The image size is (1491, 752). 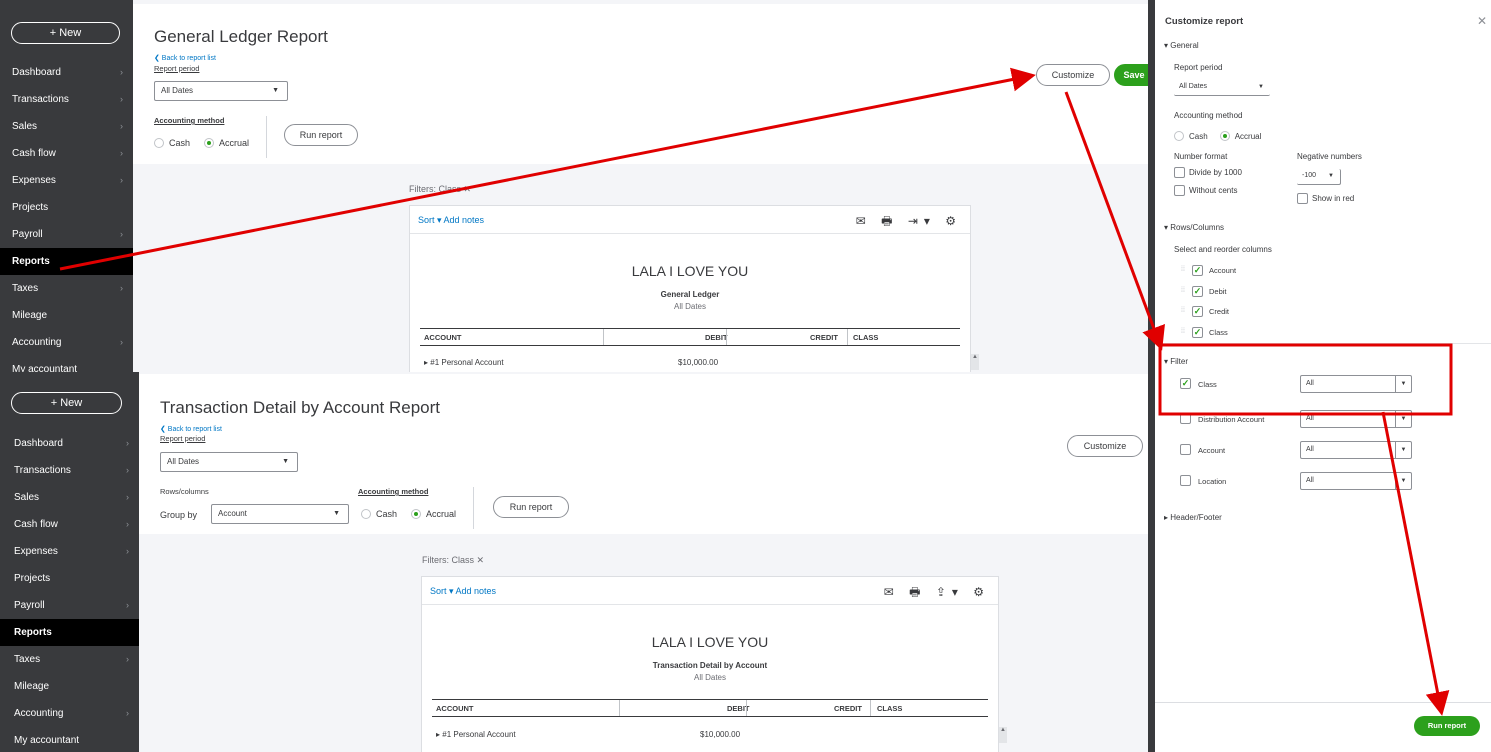 What do you see at coordinates (280, 514) in the screenshot?
I see `group-by-select: Account ▼` at bounding box center [280, 514].